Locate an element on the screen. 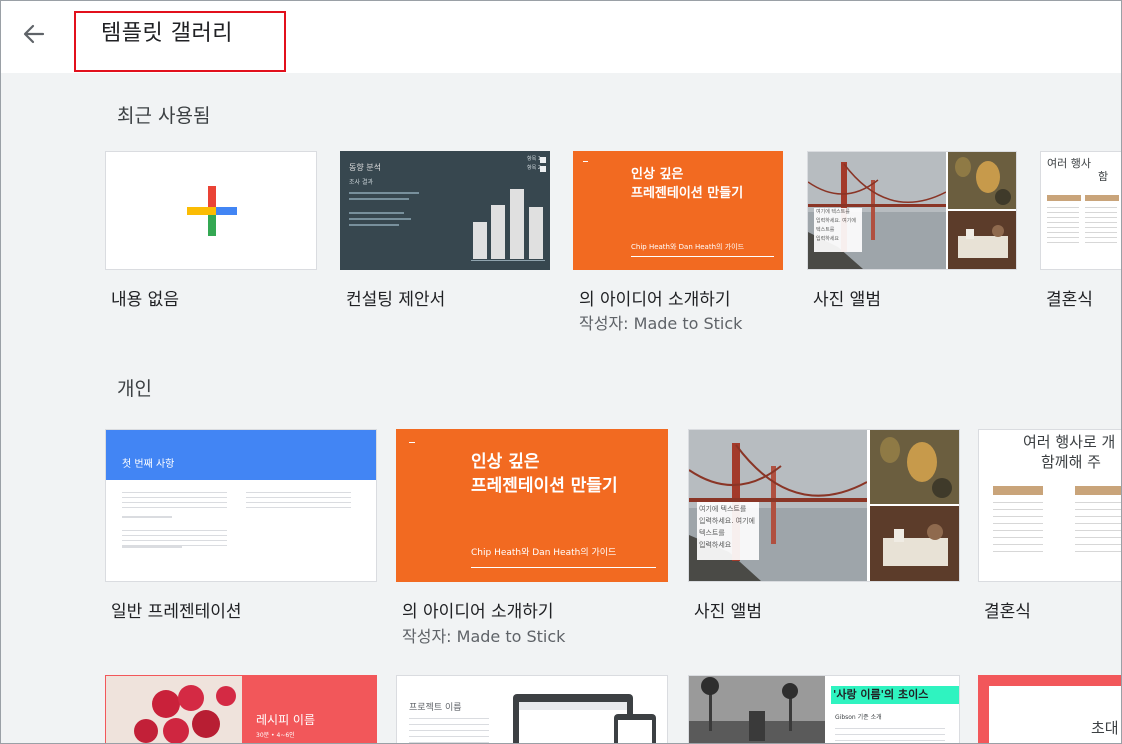  template-label: 컨설팅 제안서 is located at coordinates (396, 300).